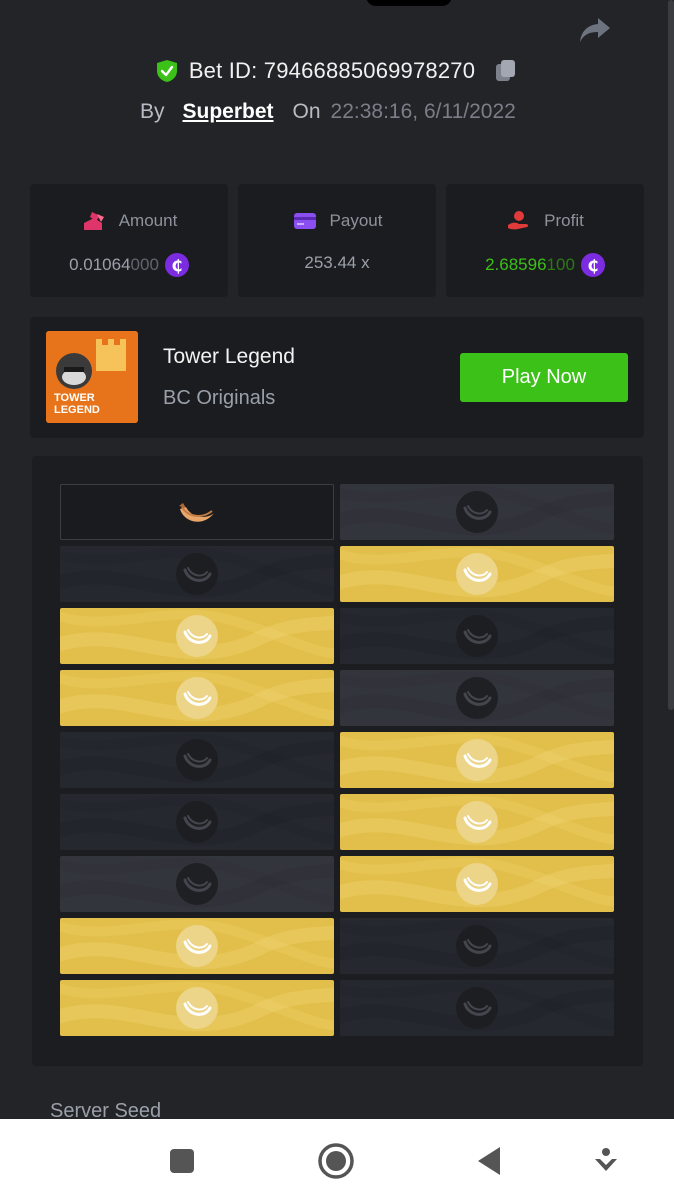  What do you see at coordinates (148, 220) in the screenshot?
I see `amount-label: Amount` at bounding box center [148, 220].